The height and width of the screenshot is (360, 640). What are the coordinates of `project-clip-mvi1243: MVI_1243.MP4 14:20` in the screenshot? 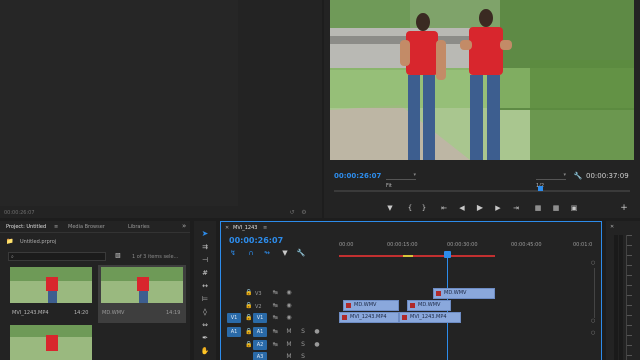 It's located at (51, 294).